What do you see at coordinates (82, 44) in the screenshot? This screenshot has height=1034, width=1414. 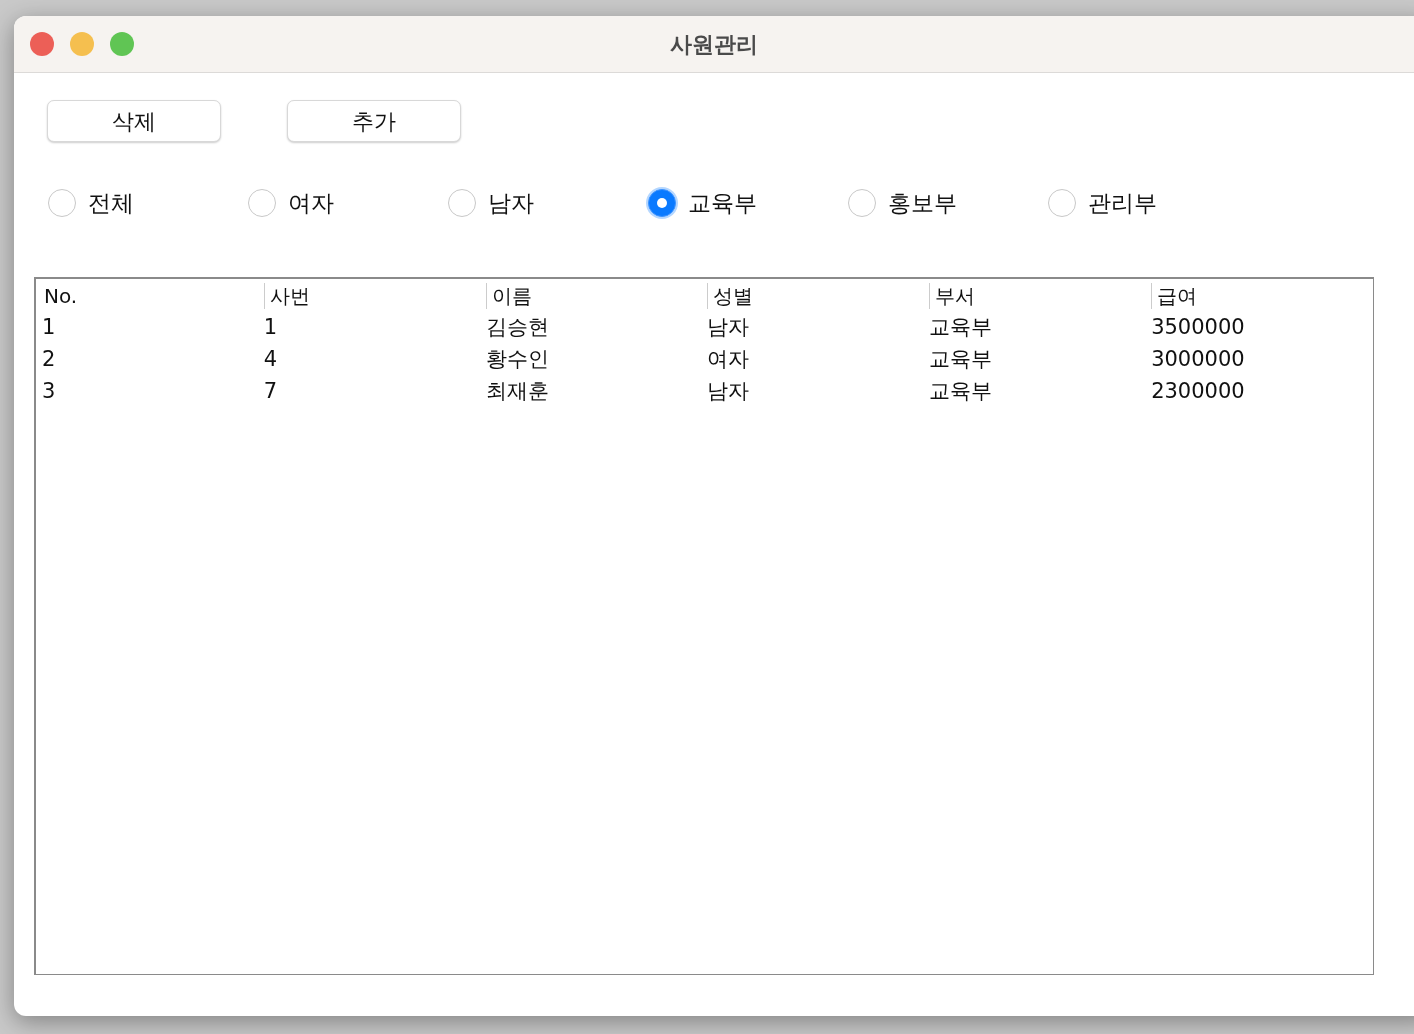 I see `minimize-button` at bounding box center [82, 44].